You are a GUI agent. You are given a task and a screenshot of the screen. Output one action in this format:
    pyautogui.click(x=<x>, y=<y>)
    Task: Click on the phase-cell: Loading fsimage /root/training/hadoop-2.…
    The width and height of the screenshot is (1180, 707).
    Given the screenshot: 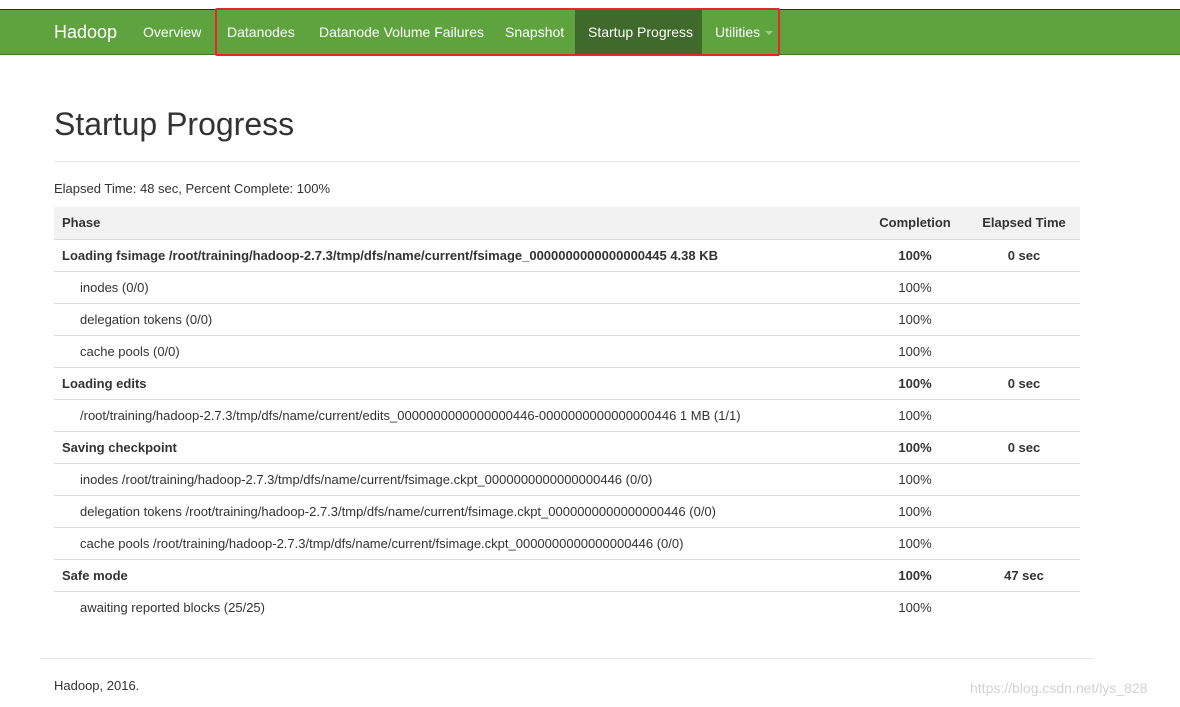 What is the action you would take?
    pyautogui.click(x=458, y=254)
    